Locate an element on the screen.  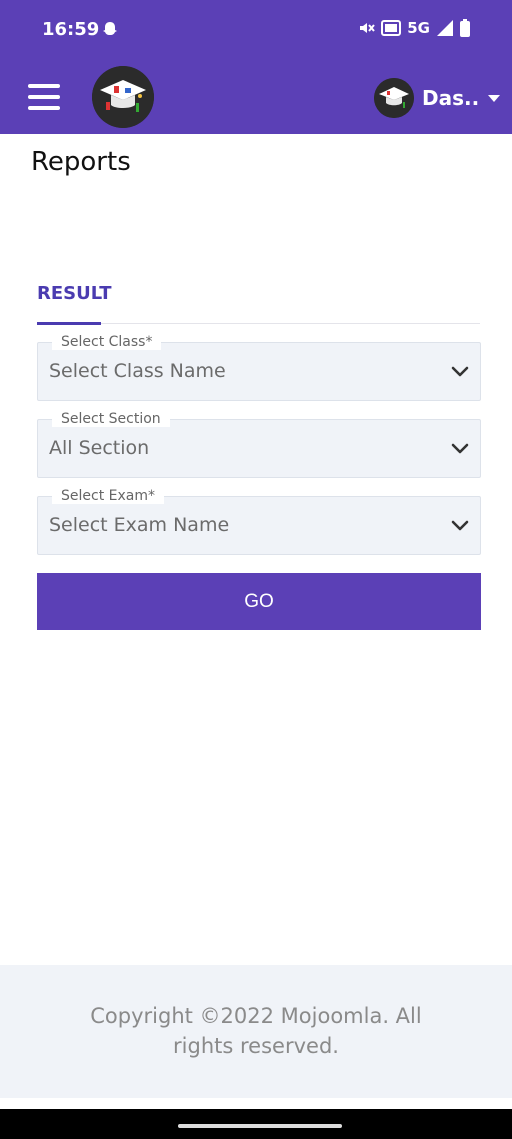
system-nav-bar is located at coordinates (256, 1124).